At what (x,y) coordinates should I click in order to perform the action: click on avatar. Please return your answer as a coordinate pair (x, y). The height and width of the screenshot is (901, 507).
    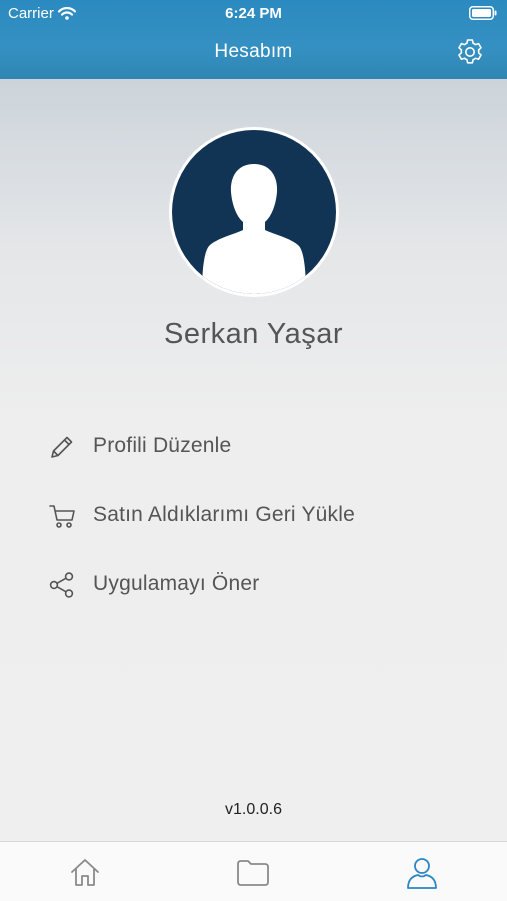
    Looking at the image, I should click on (254, 212).